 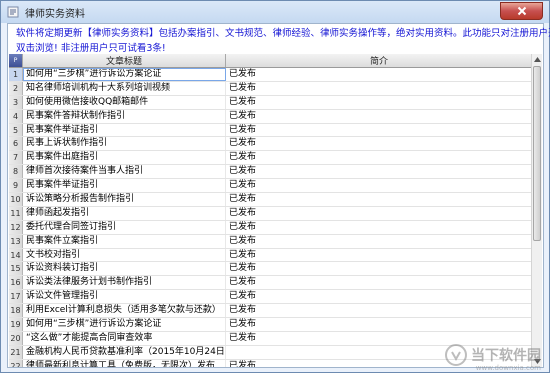 What do you see at coordinates (275, 12) in the screenshot?
I see `title-bar: 律师实务资料` at bounding box center [275, 12].